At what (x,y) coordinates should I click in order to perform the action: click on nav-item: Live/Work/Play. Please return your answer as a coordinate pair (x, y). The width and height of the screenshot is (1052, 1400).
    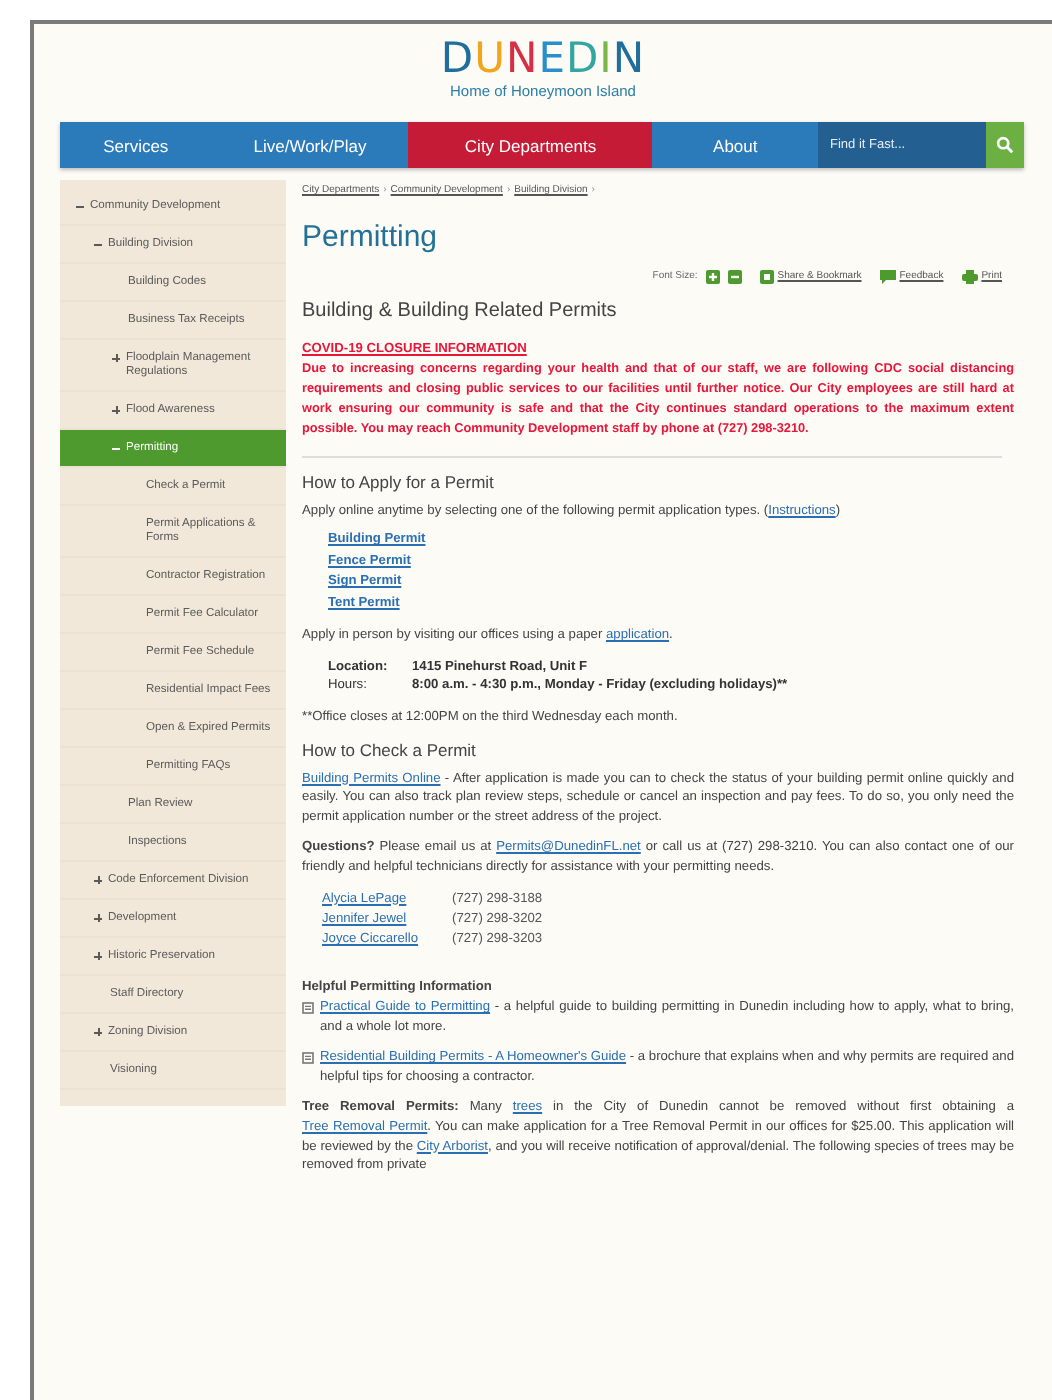
    Looking at the image, I should click on (310, 145).